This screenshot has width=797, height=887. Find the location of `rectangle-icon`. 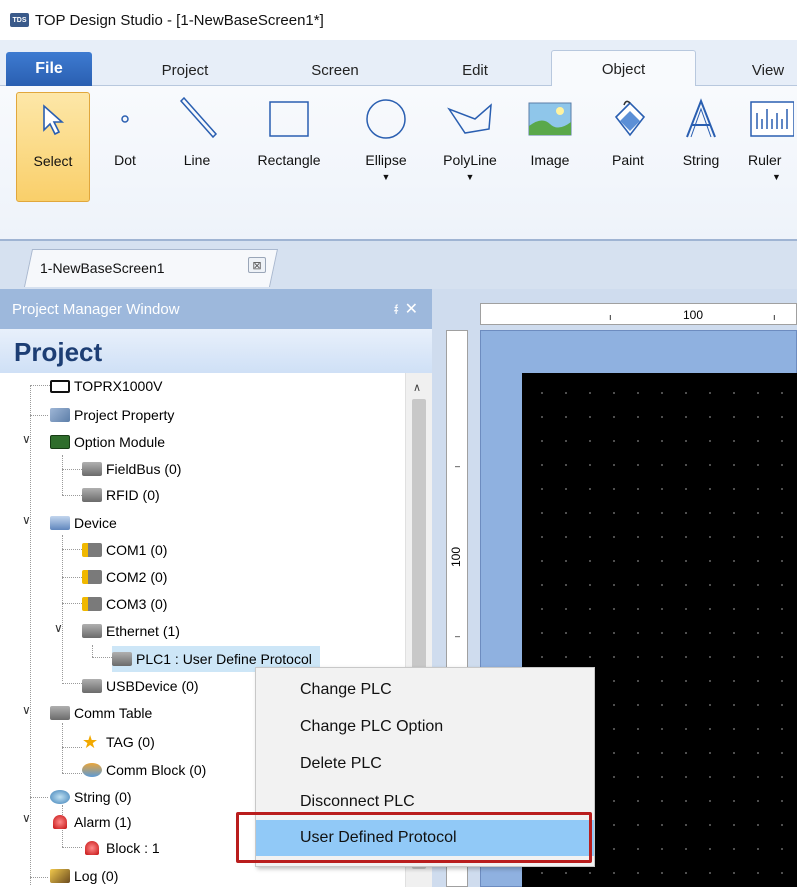

rectangle-icon is located at coordinates (289, 119).